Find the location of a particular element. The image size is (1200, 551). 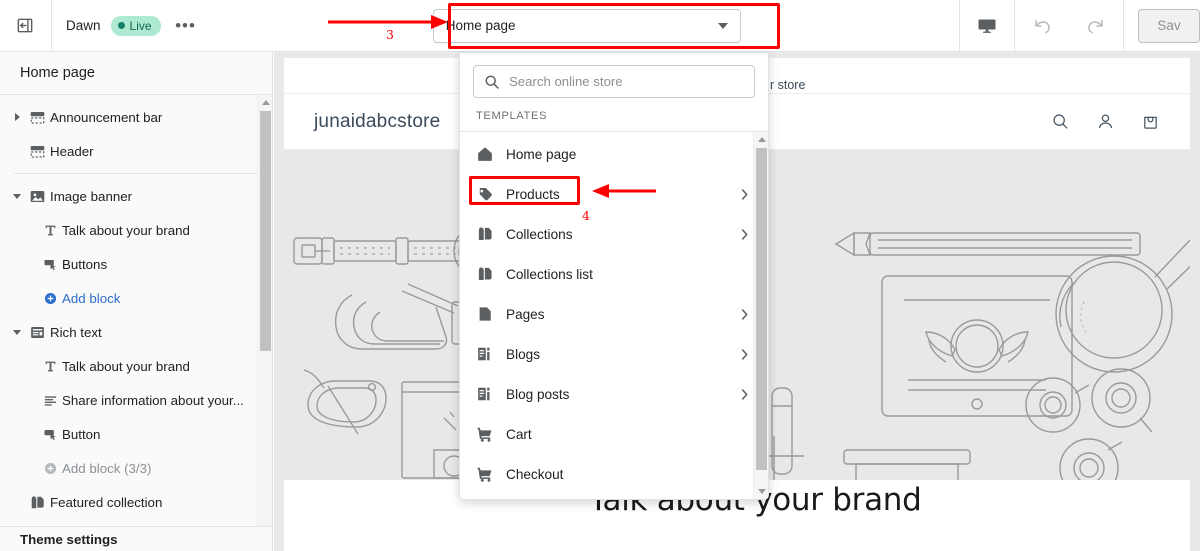

top-toolbar: Dawn Live ••• Home page Sav is located at coordinates (600, 26).